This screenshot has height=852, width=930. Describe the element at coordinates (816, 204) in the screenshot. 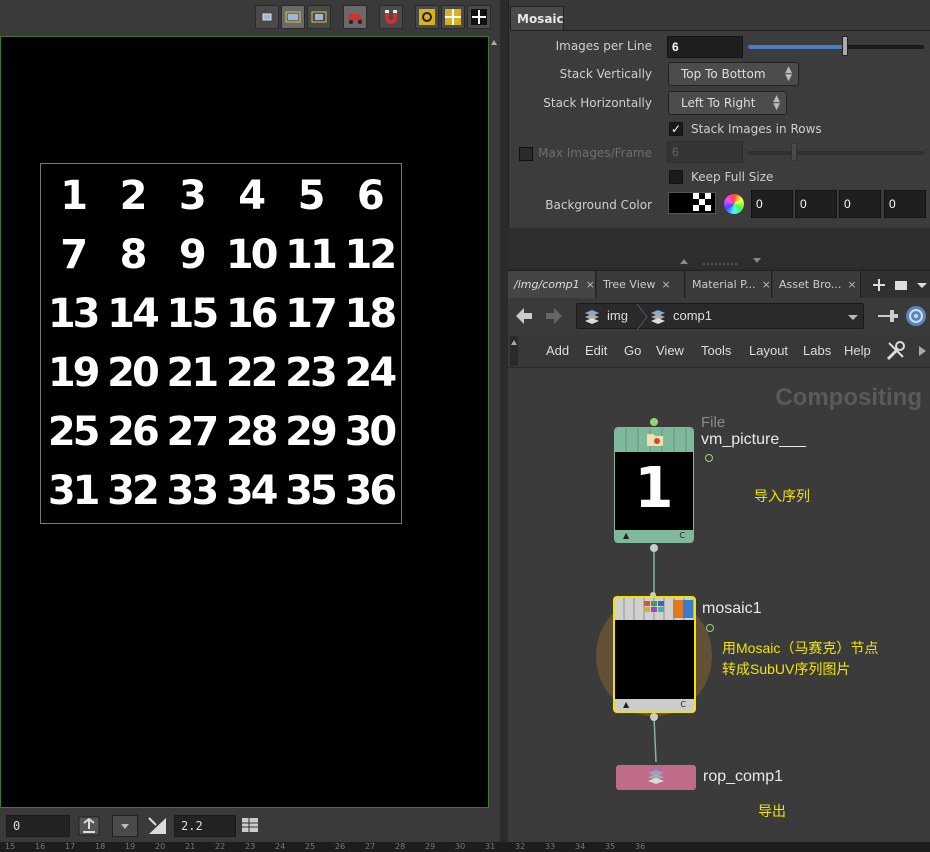

I see `background-color-g: 0` at that location.